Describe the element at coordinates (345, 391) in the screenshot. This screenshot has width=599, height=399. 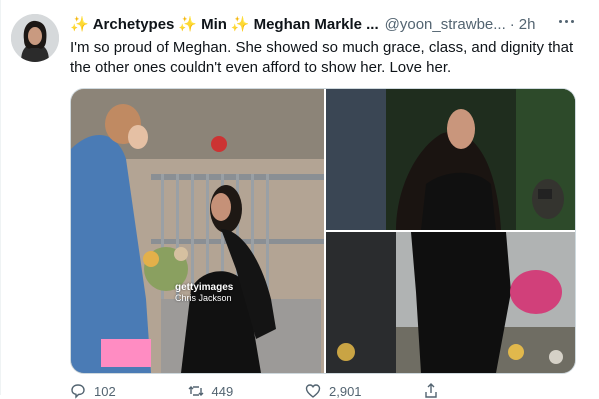
I see `like-count: 2,901` at that location.